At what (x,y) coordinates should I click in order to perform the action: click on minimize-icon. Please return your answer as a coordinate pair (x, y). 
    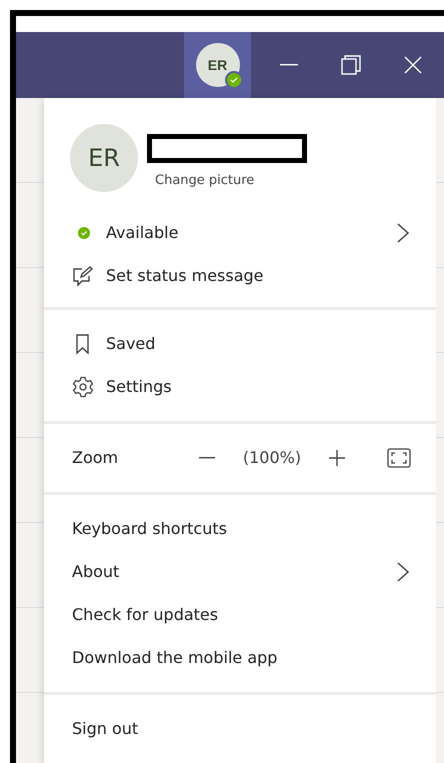
    Looking at the image, I should click on (289, 65).